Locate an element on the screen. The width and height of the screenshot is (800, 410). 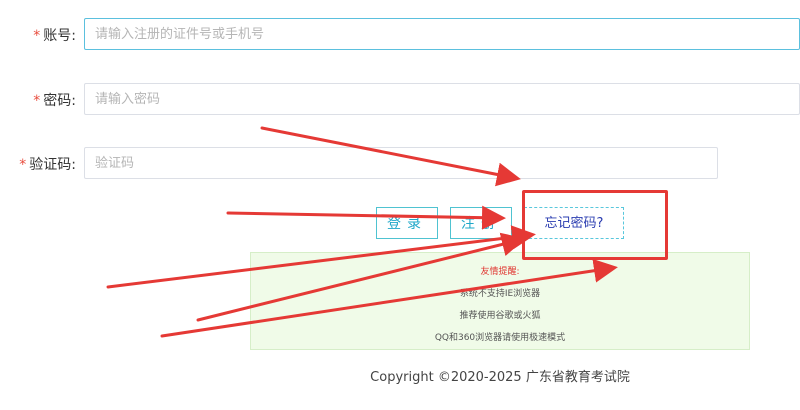
captcha-label: * 验证码: is located at coordinates (47, 164).